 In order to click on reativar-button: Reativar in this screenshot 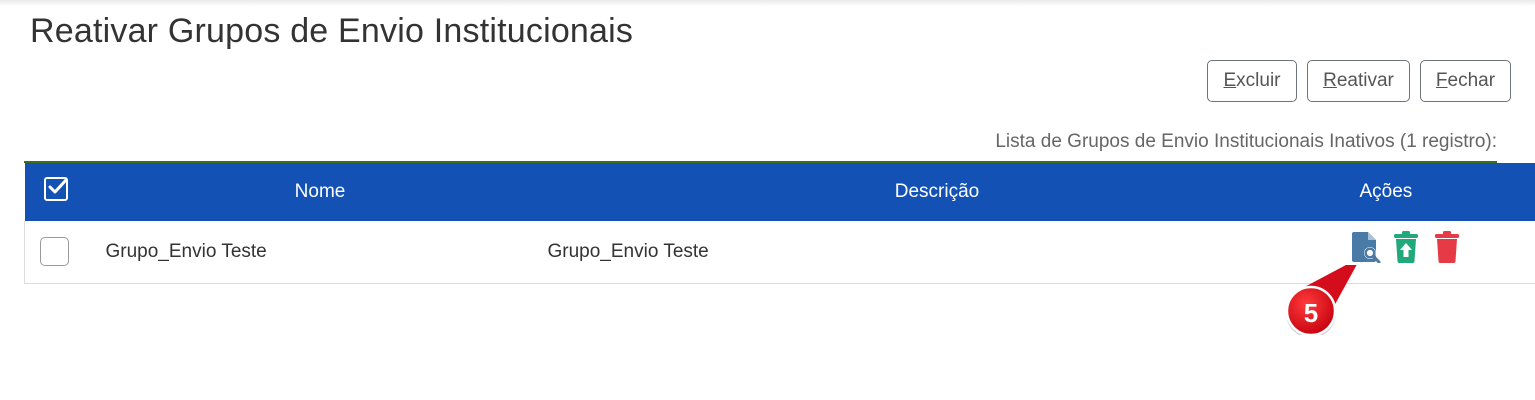, I will do `click(1358, 81)`.